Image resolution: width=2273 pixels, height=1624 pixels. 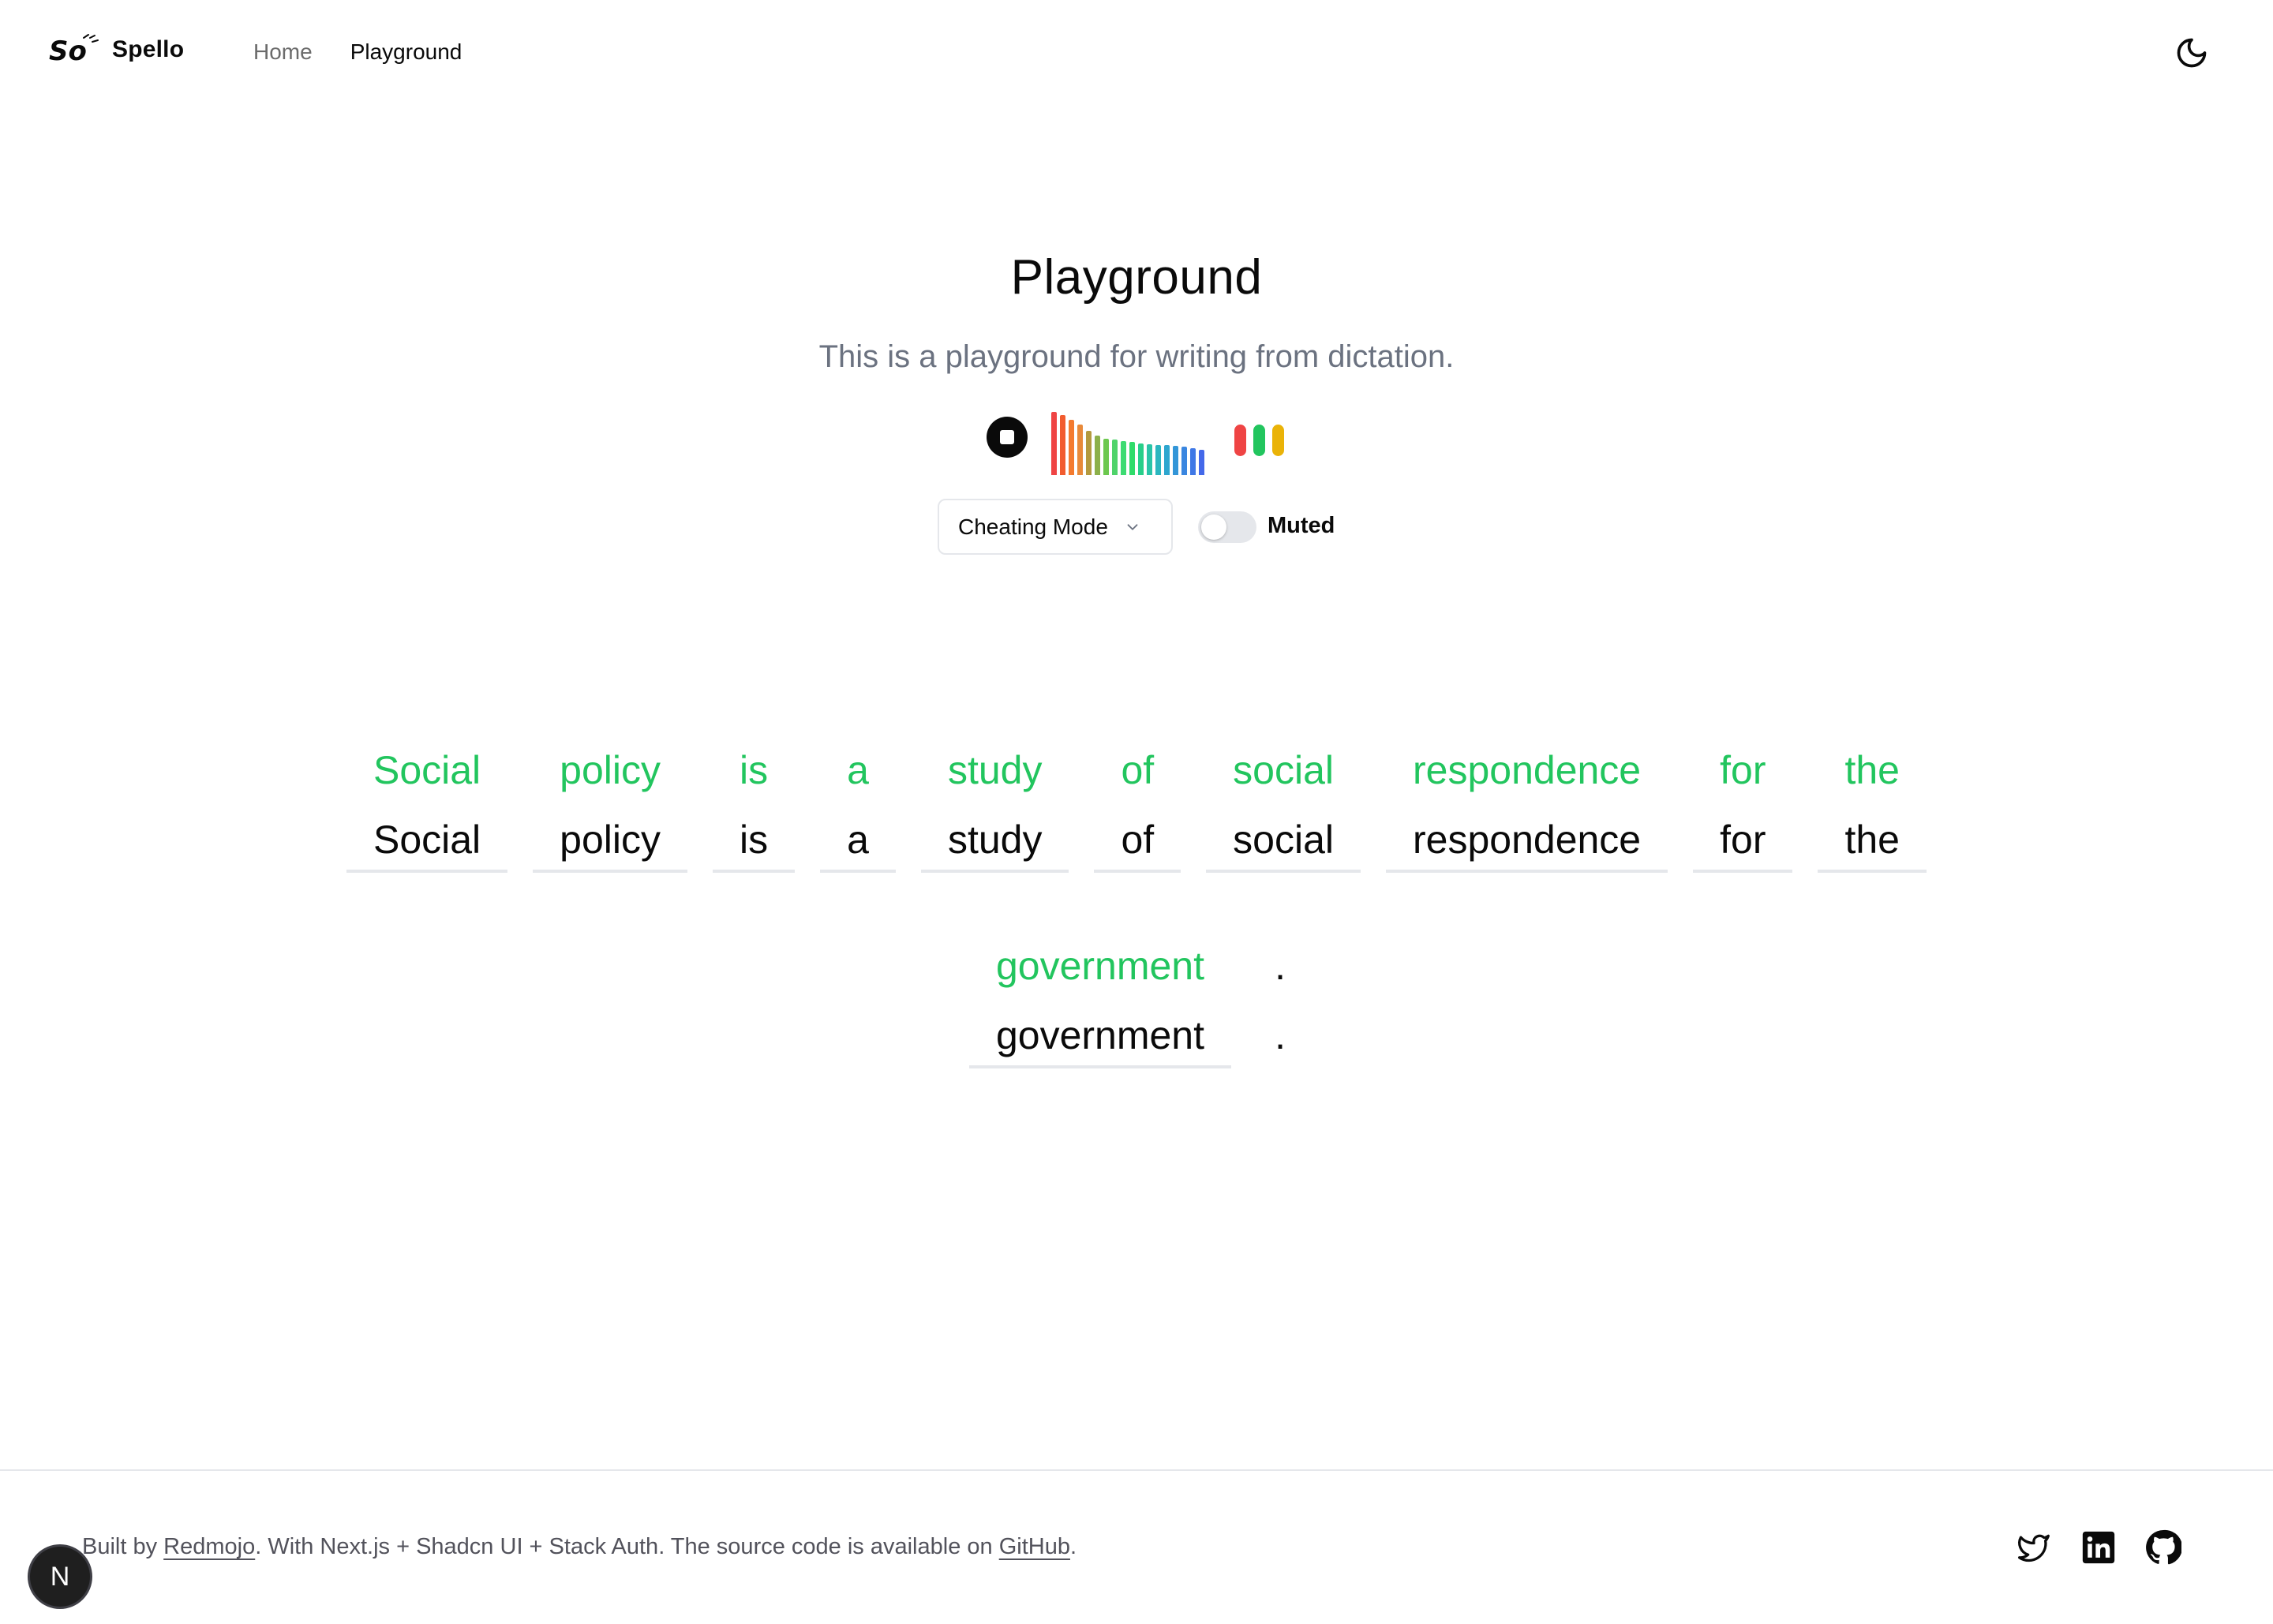 I want to click on word-input: of, so click(x=1137, y=839).